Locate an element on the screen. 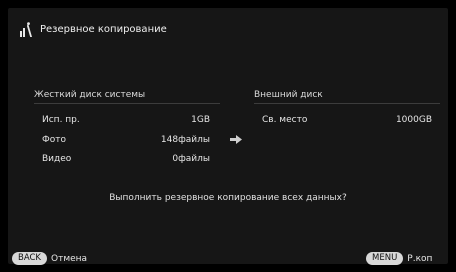  system-disk-row-label: Исп. пр. is located at coordinates (61, 120).